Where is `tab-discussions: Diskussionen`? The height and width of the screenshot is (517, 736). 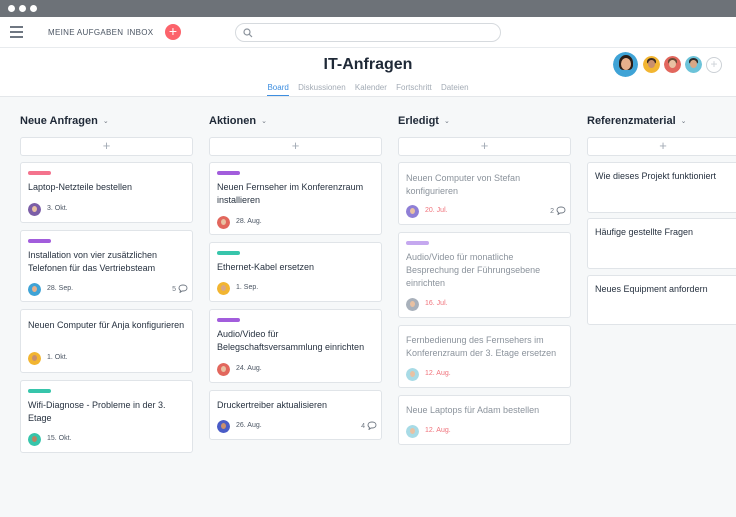 tab-discussions: Diskussionen is located at coordinates (322, 89).